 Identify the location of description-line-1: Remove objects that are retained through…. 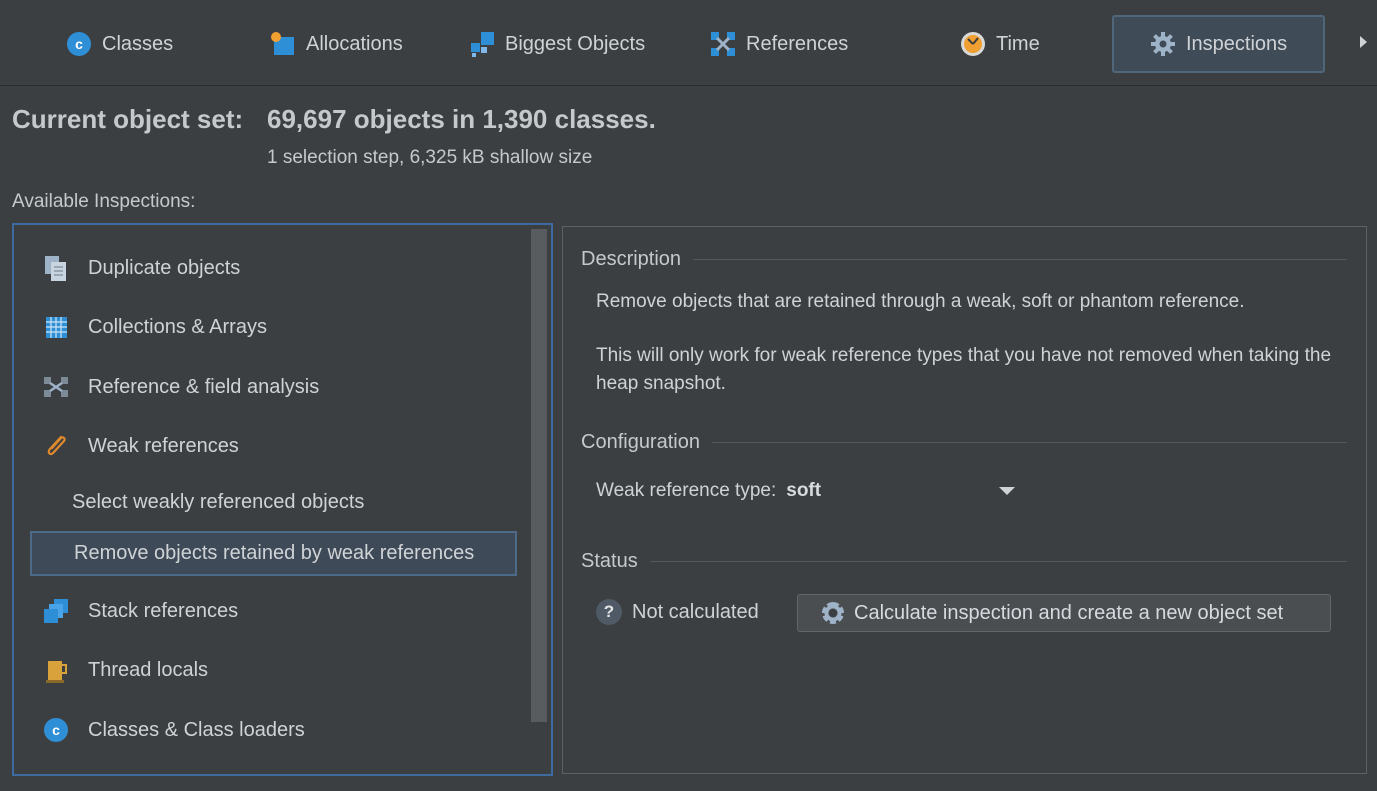
(920, 301).